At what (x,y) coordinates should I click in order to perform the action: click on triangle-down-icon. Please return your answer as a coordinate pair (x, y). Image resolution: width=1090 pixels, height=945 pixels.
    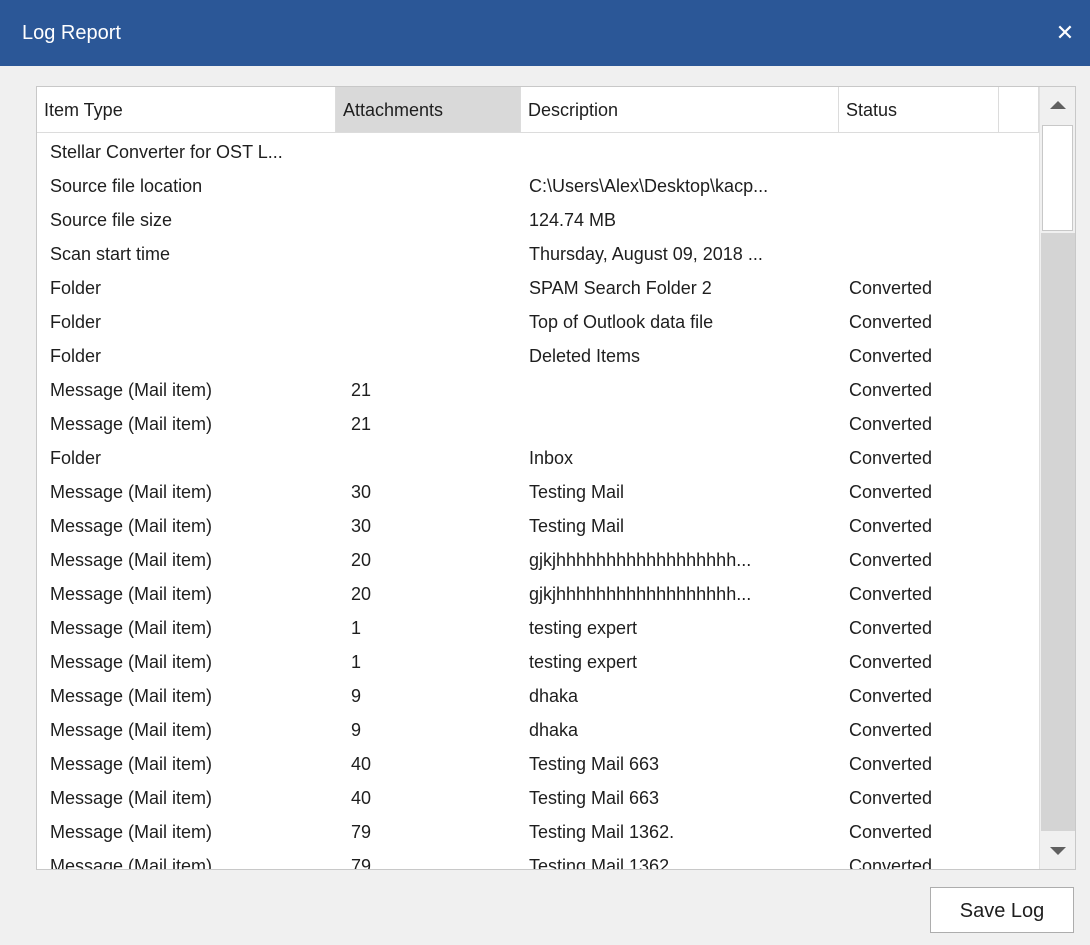
    Looking at the image, I should click on (1058, 851).